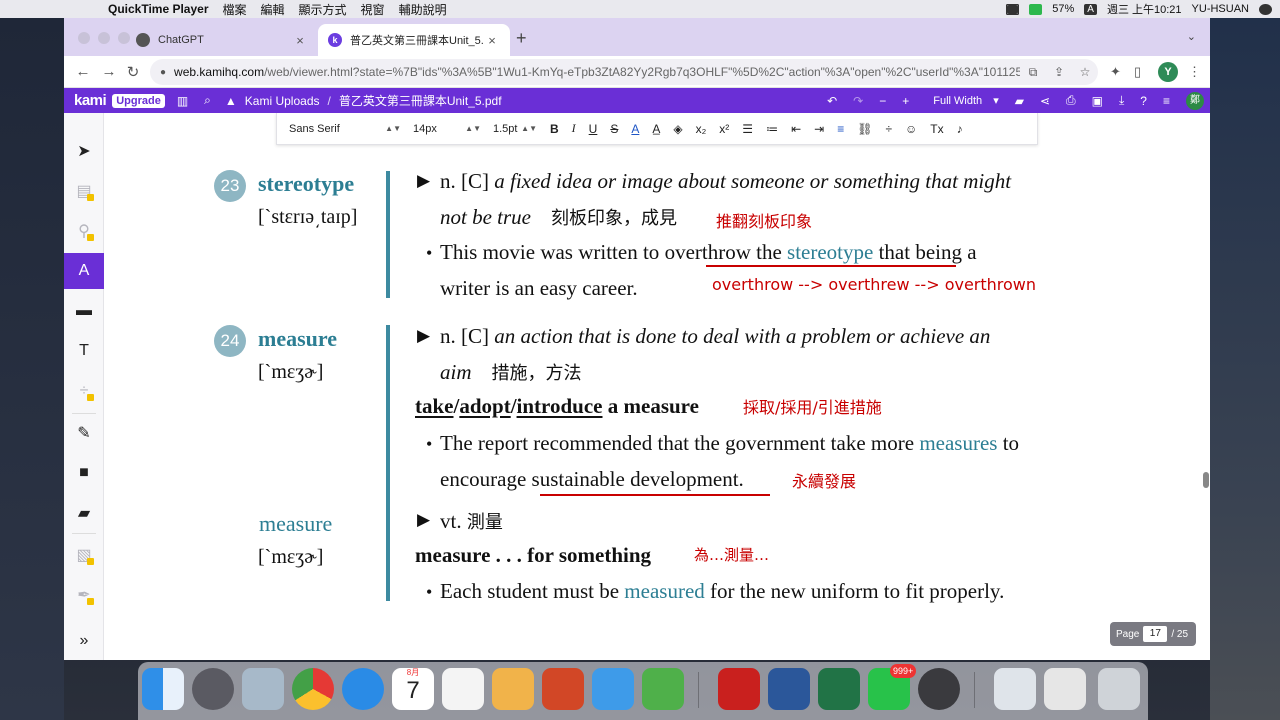 Image resolution: width=1280 pixels, height=720 pixels. I want to click on drawing-tool-icon: ✎, so click(84, 433).